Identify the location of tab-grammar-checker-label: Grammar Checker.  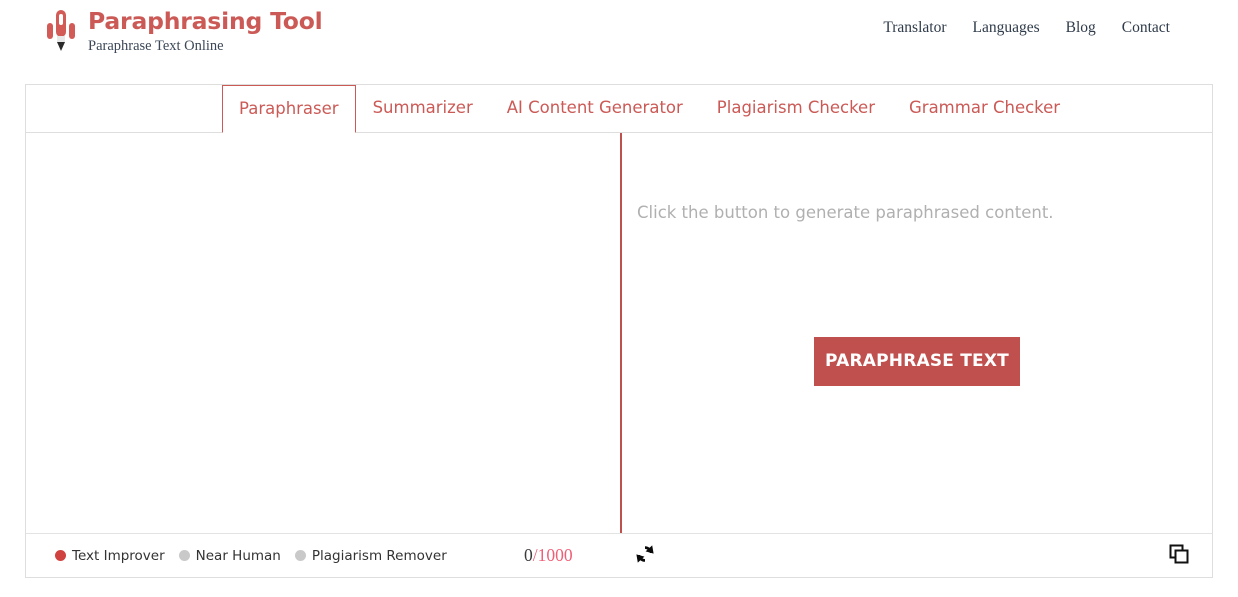
(985, 108).